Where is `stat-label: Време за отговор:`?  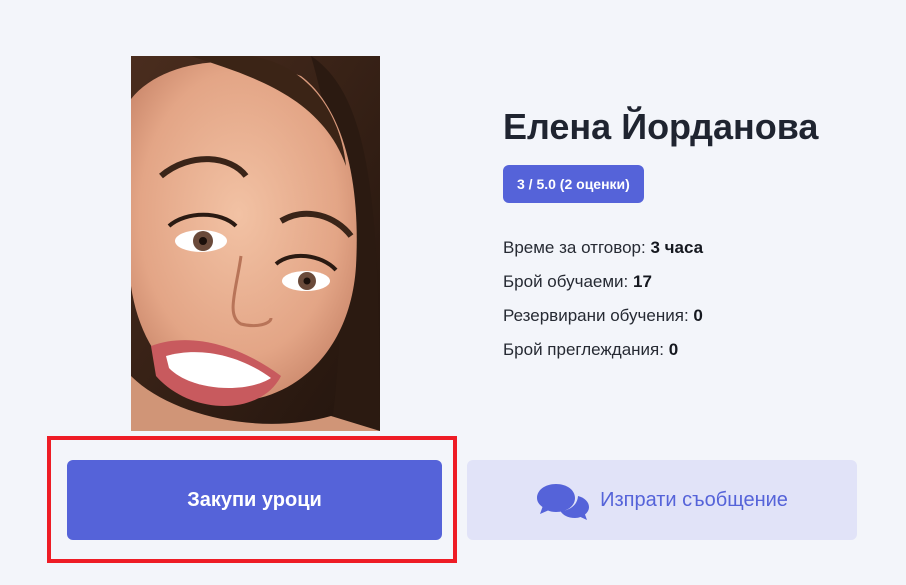 stat-label: Време за отговор: is located at coordinates (577, 247).